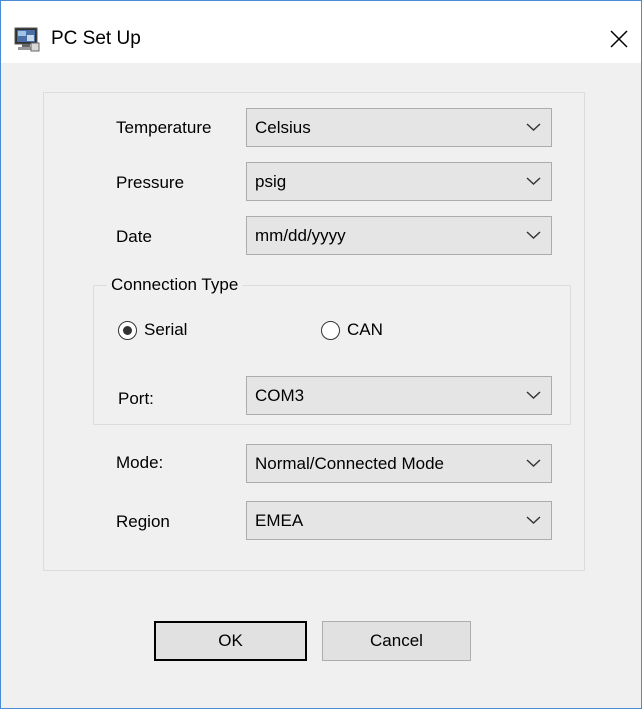 The image size is (642, 709). I want to click on serial-radio: Serial, so click(152, 330).